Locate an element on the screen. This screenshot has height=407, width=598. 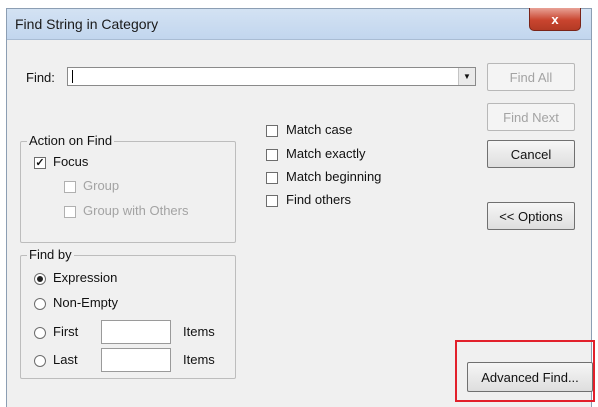
title-bar: Find String in Category x is located at coordinates (299, 24).